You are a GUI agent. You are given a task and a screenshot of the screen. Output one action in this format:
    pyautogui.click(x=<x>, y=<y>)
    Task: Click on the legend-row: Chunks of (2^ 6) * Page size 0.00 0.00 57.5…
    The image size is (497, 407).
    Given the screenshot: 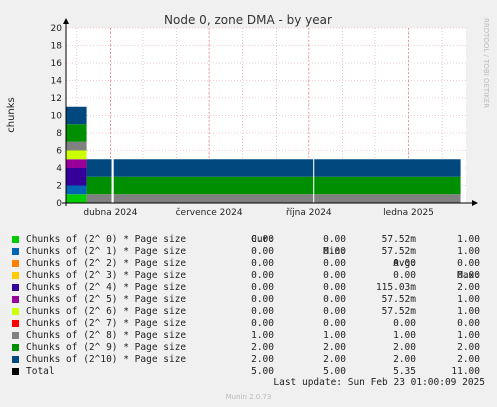 What is the action you would take?
    pyautogui.click(x=252, y=312)
    